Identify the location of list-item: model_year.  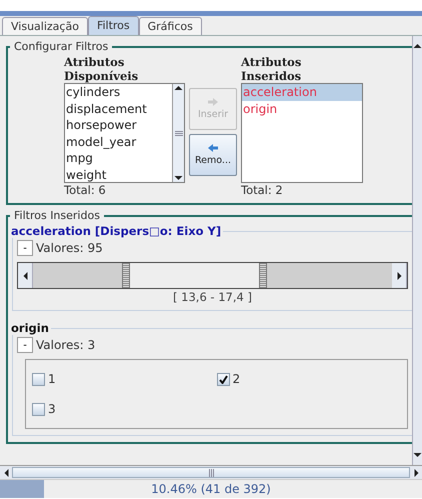
(118, 142).